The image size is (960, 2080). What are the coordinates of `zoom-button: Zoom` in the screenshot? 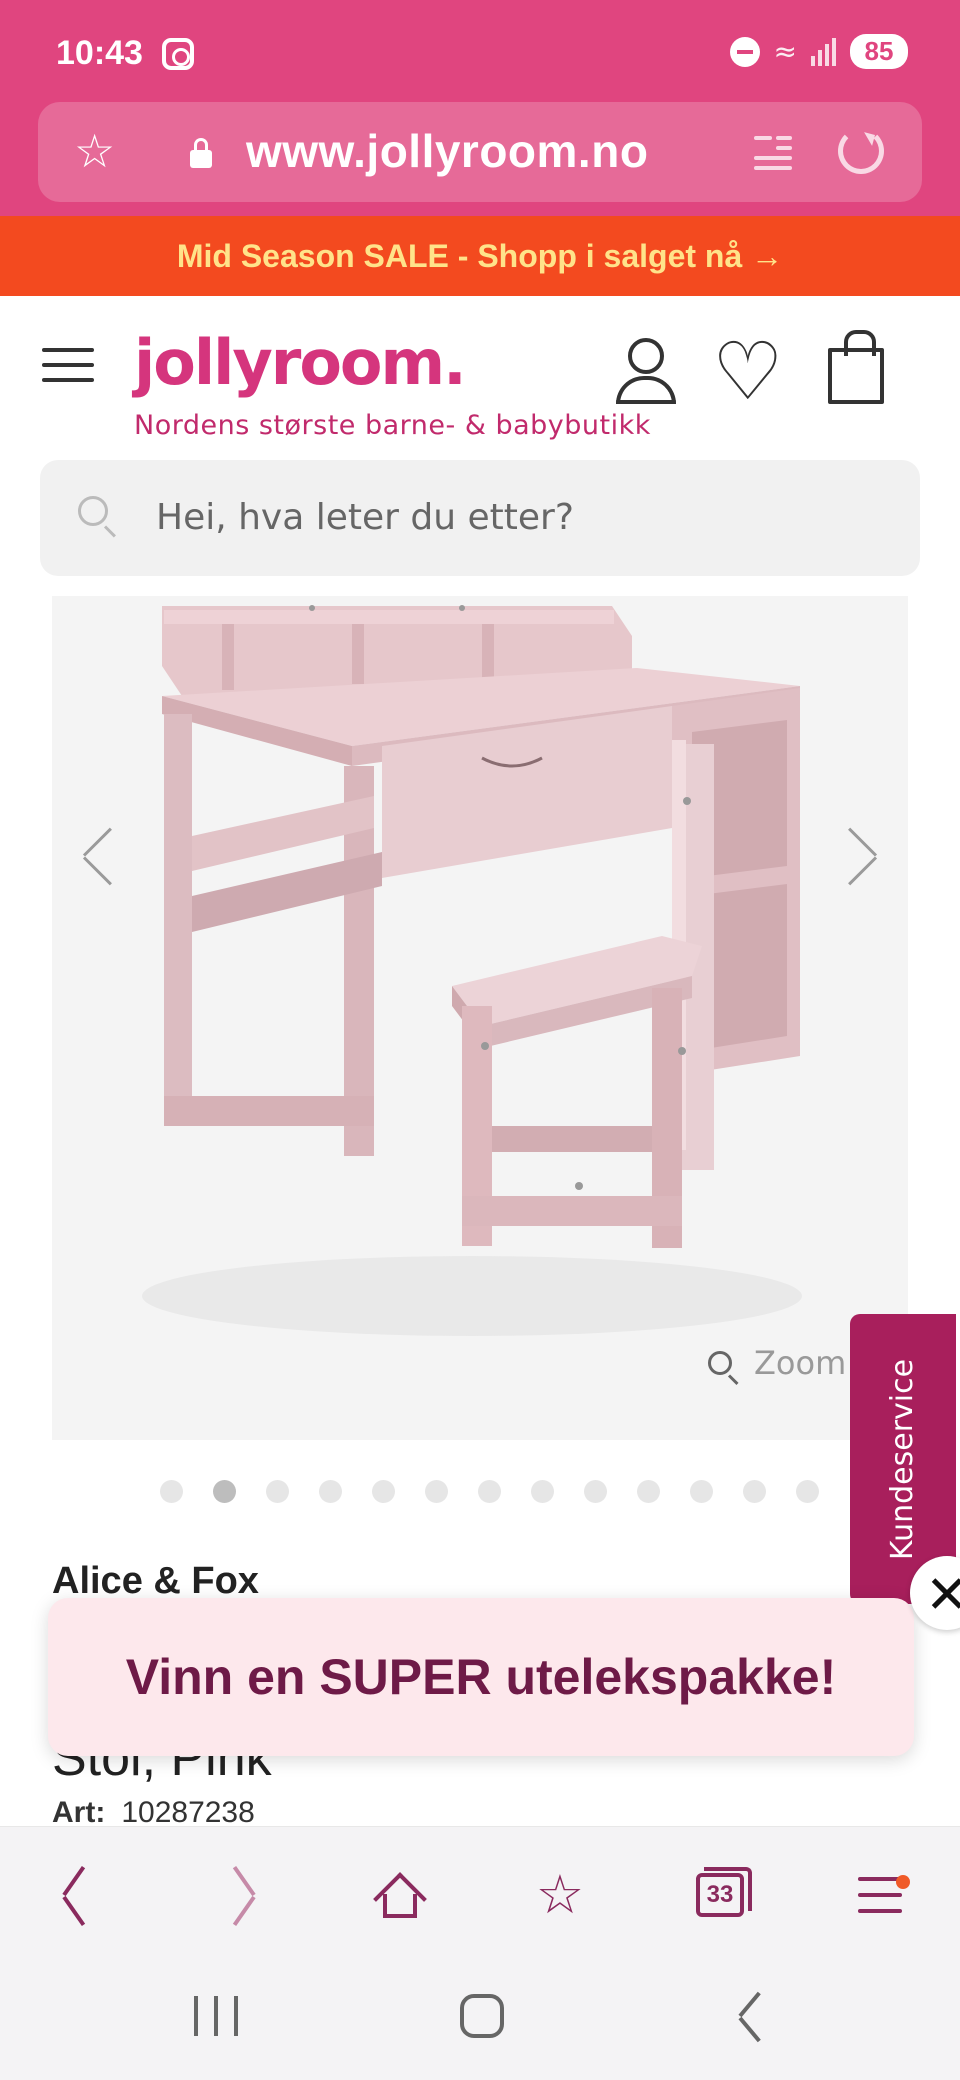 It's located at (777, 1363).